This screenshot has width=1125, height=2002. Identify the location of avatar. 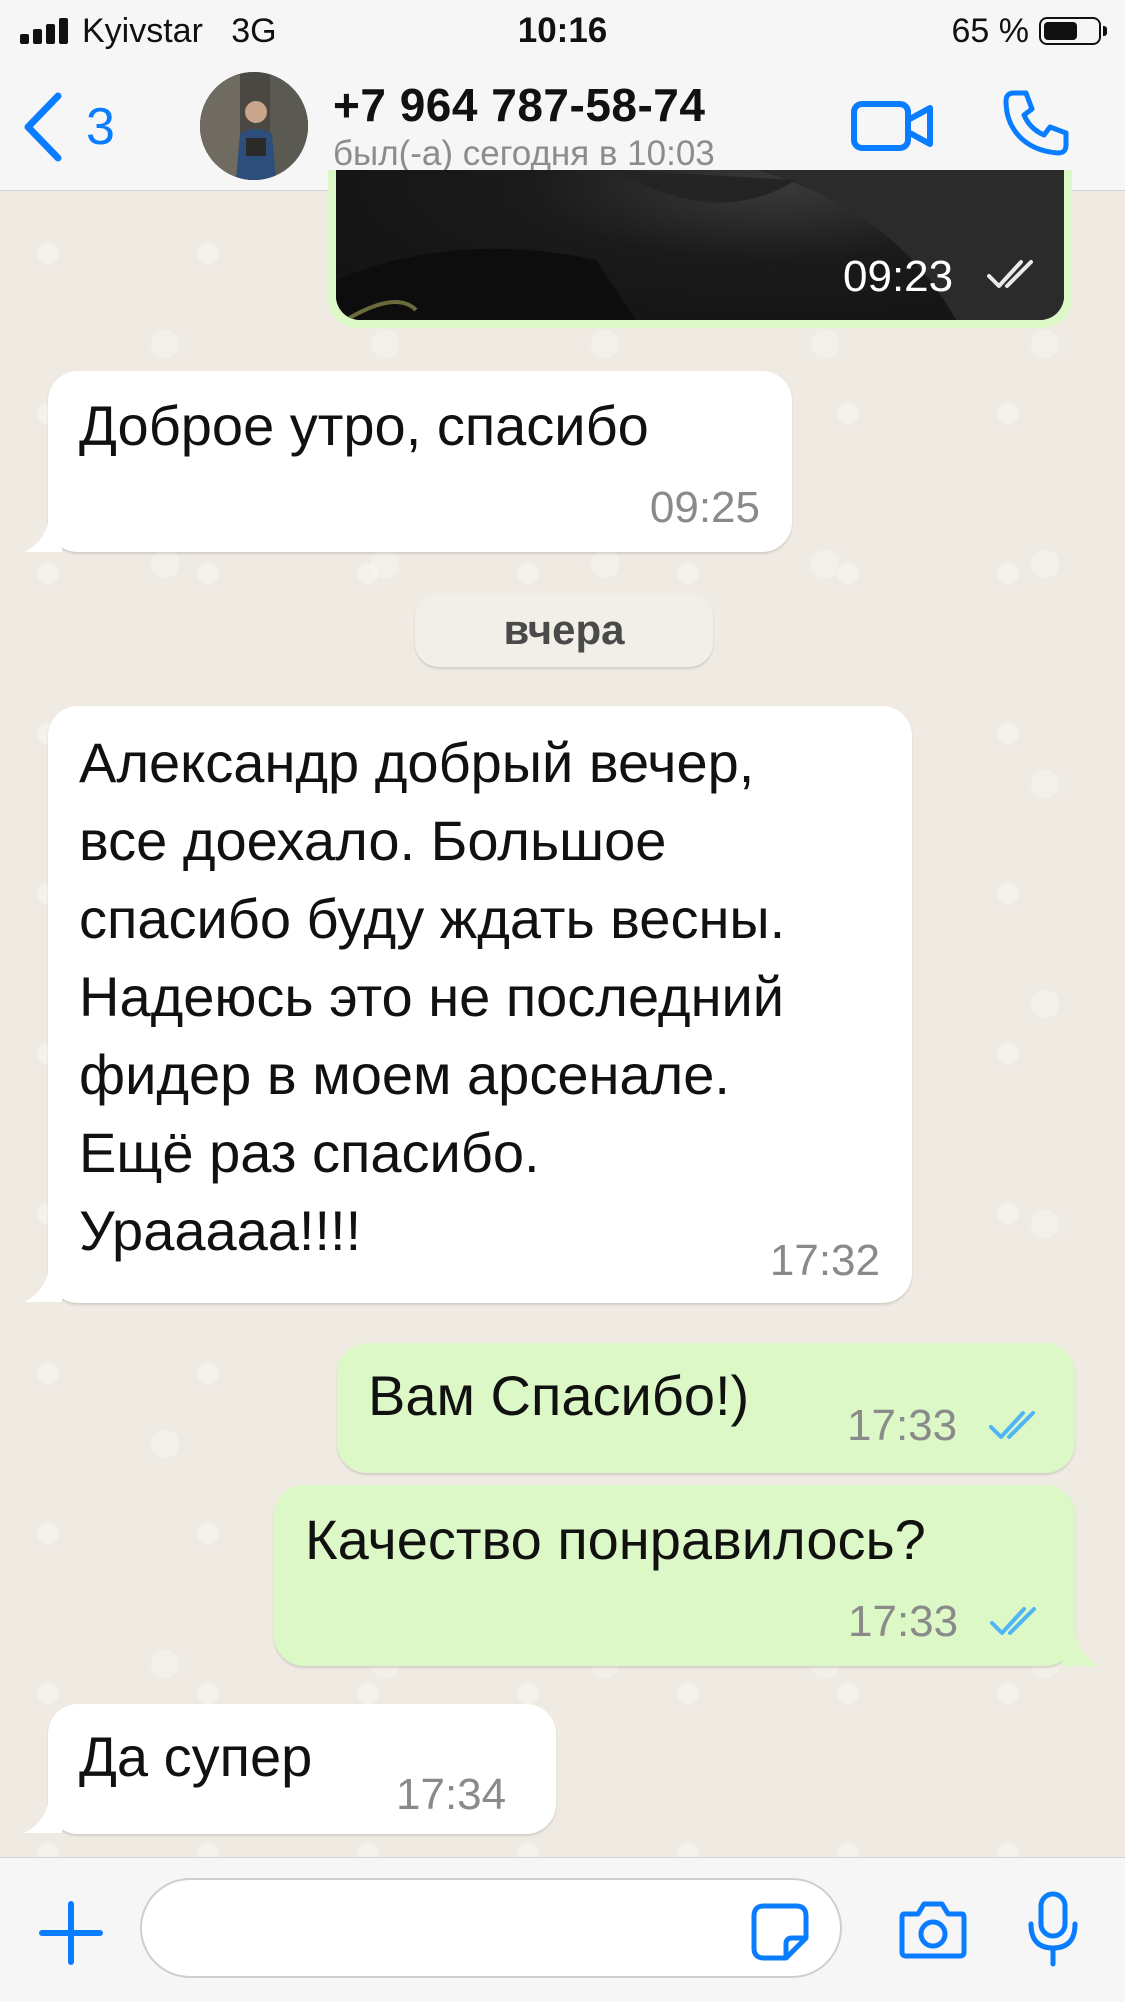
(254, 126).